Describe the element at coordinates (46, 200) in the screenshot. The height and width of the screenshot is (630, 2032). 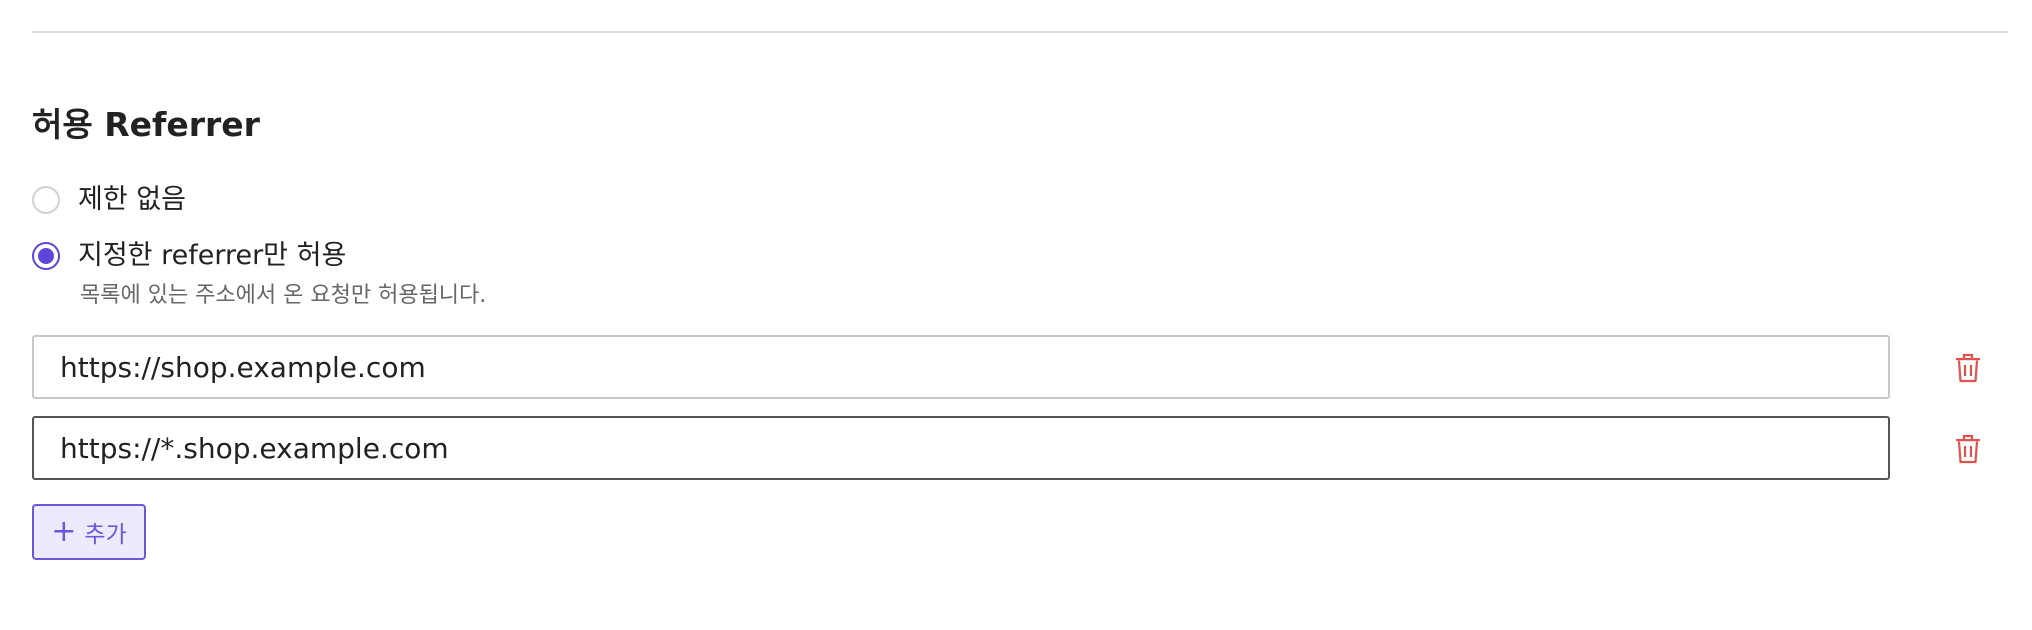
I see `radio-button-no-restriction` at that location.